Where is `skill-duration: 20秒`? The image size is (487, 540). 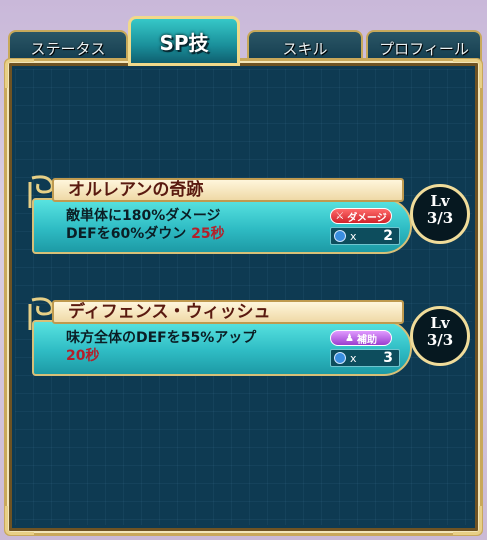
skill-duration: 20秒 is located at coordinates (83, 356).